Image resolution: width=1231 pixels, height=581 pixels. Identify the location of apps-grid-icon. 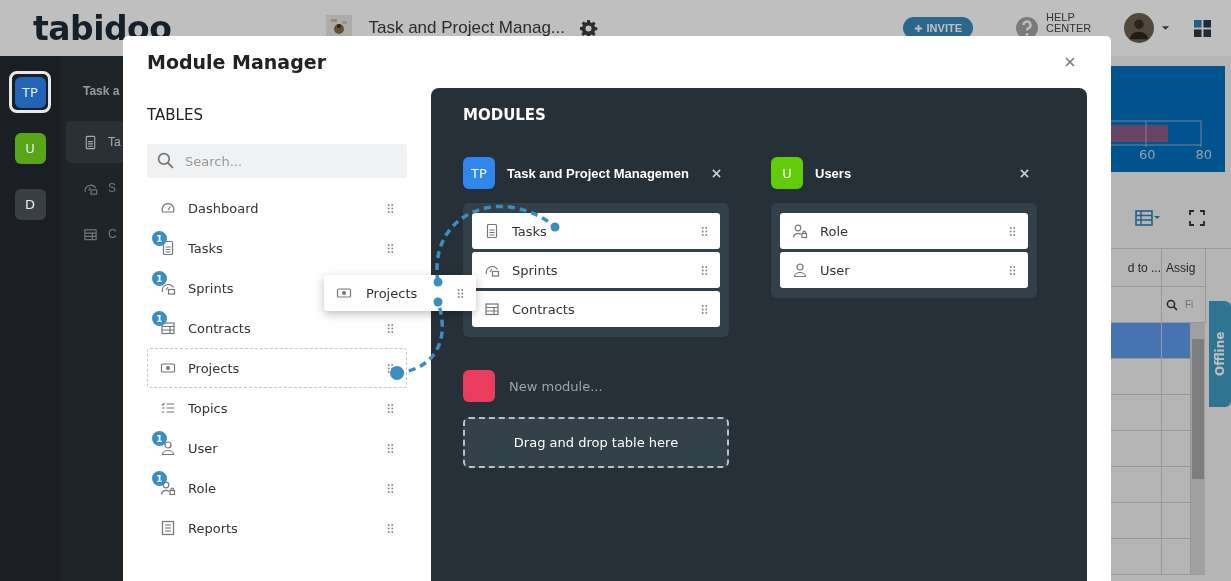
(1202, 28).